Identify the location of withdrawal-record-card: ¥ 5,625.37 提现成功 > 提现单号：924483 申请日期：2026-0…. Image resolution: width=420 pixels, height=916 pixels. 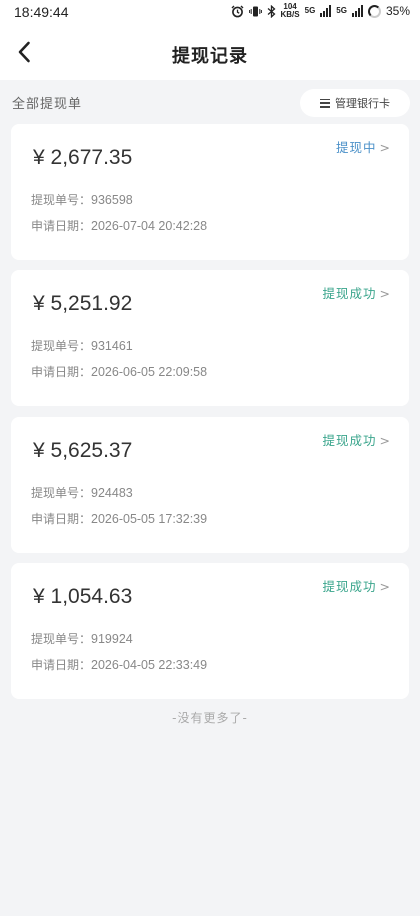
(210, 485).